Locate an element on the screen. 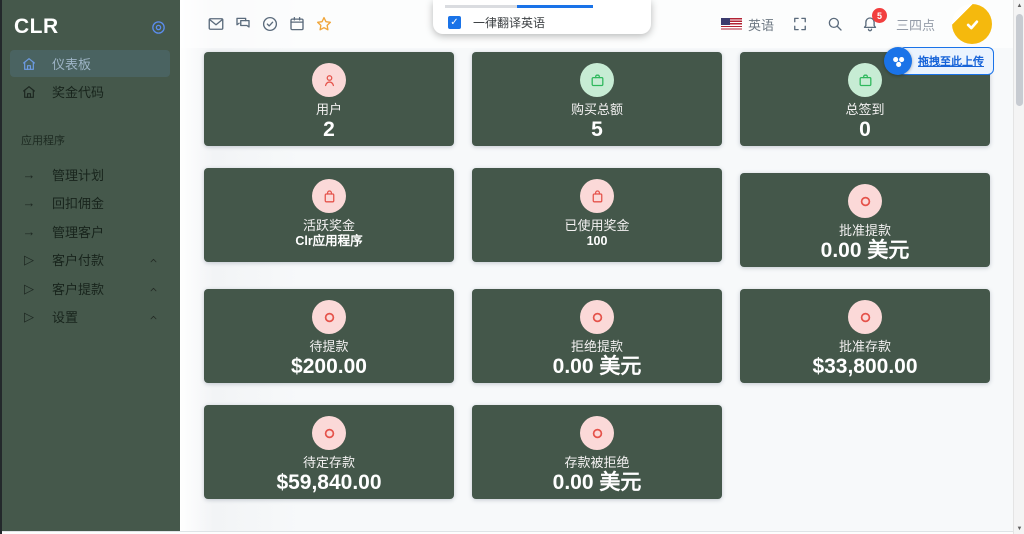 This screenshot has height=534, width=1024. stat-label: 用户 is located at coordinates (328, 109).